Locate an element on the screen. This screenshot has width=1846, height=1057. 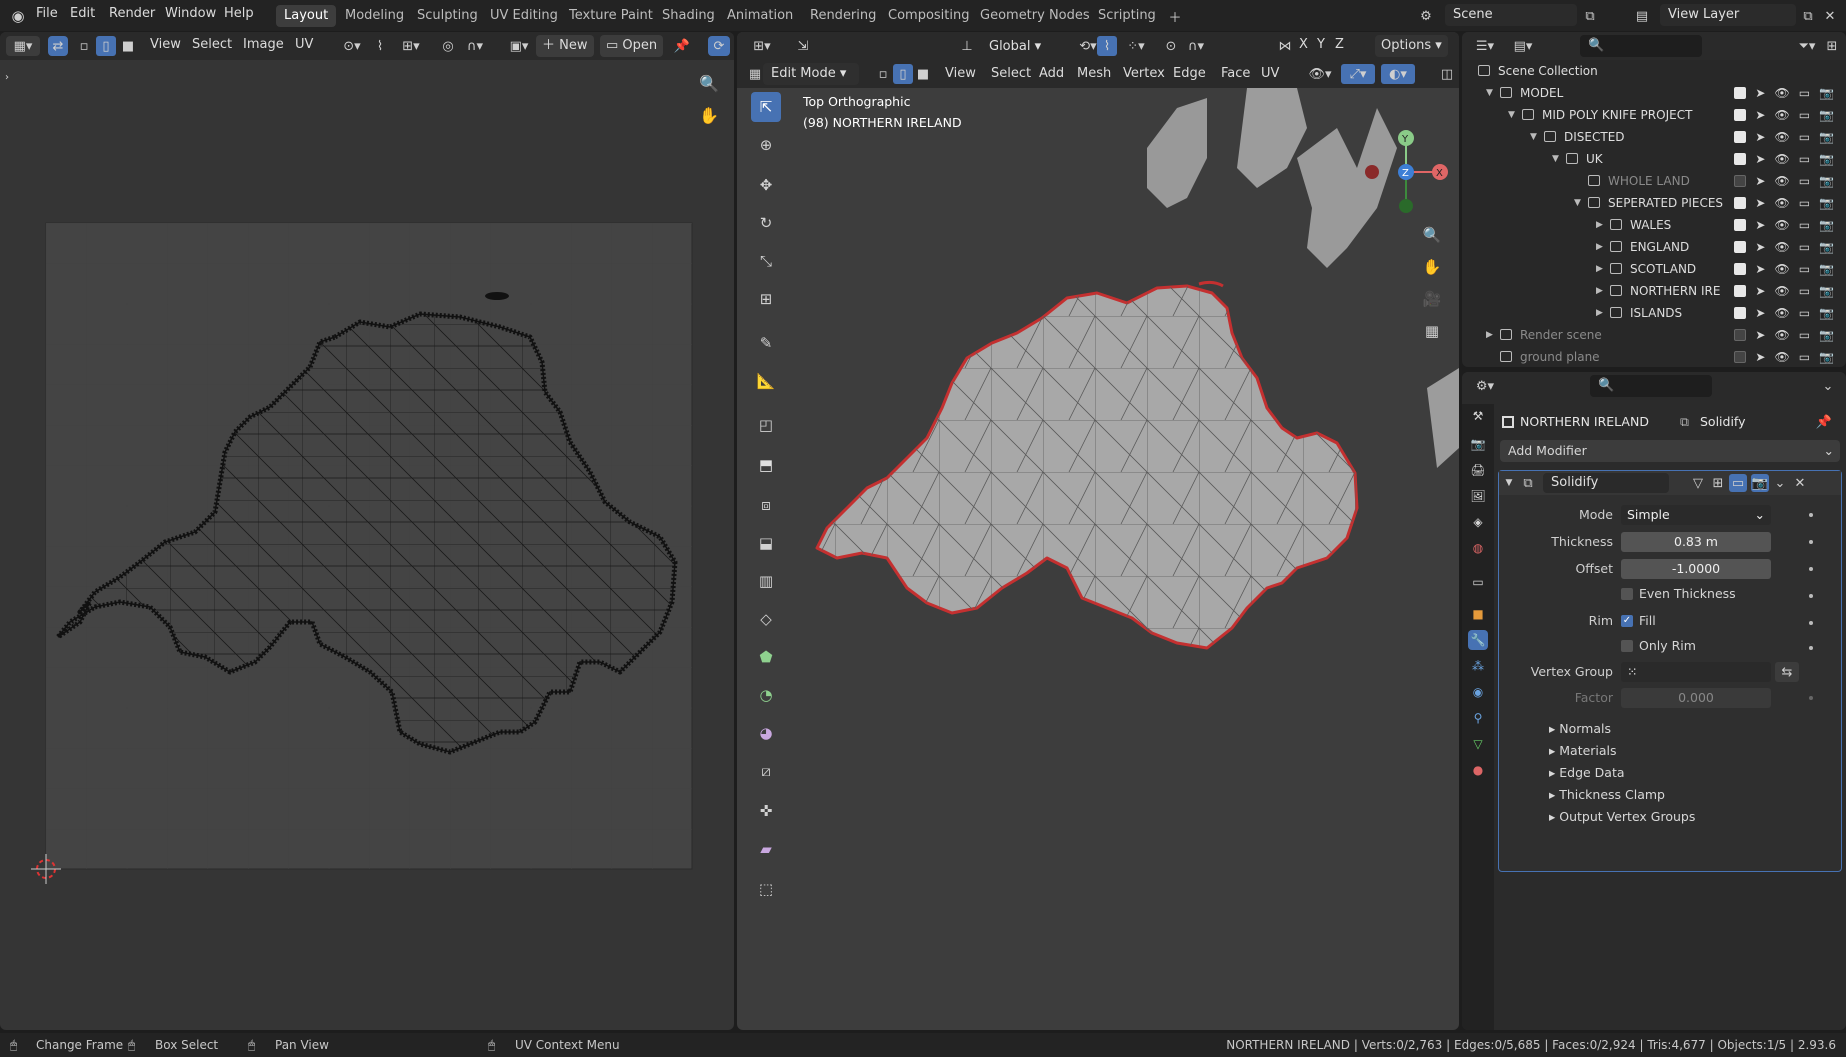
transform-tool-icon: ⊞ is located at coordinates (766, 299).